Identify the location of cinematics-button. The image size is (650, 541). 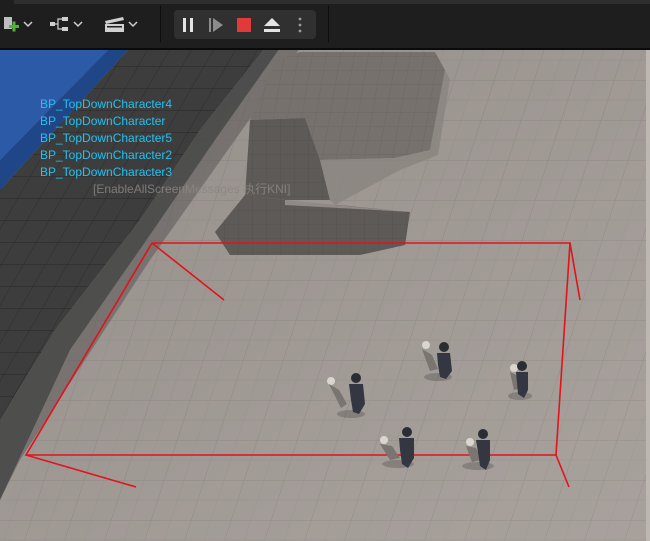
(120, 24).